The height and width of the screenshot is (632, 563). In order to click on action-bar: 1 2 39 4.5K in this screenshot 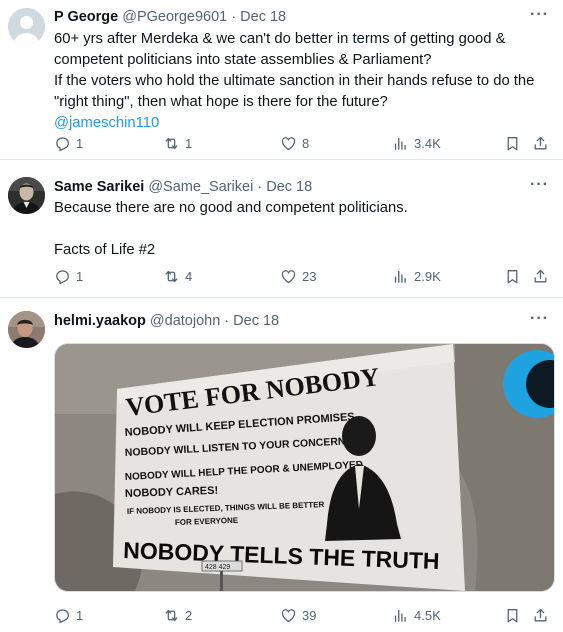, I will do `click(303, 617)`.